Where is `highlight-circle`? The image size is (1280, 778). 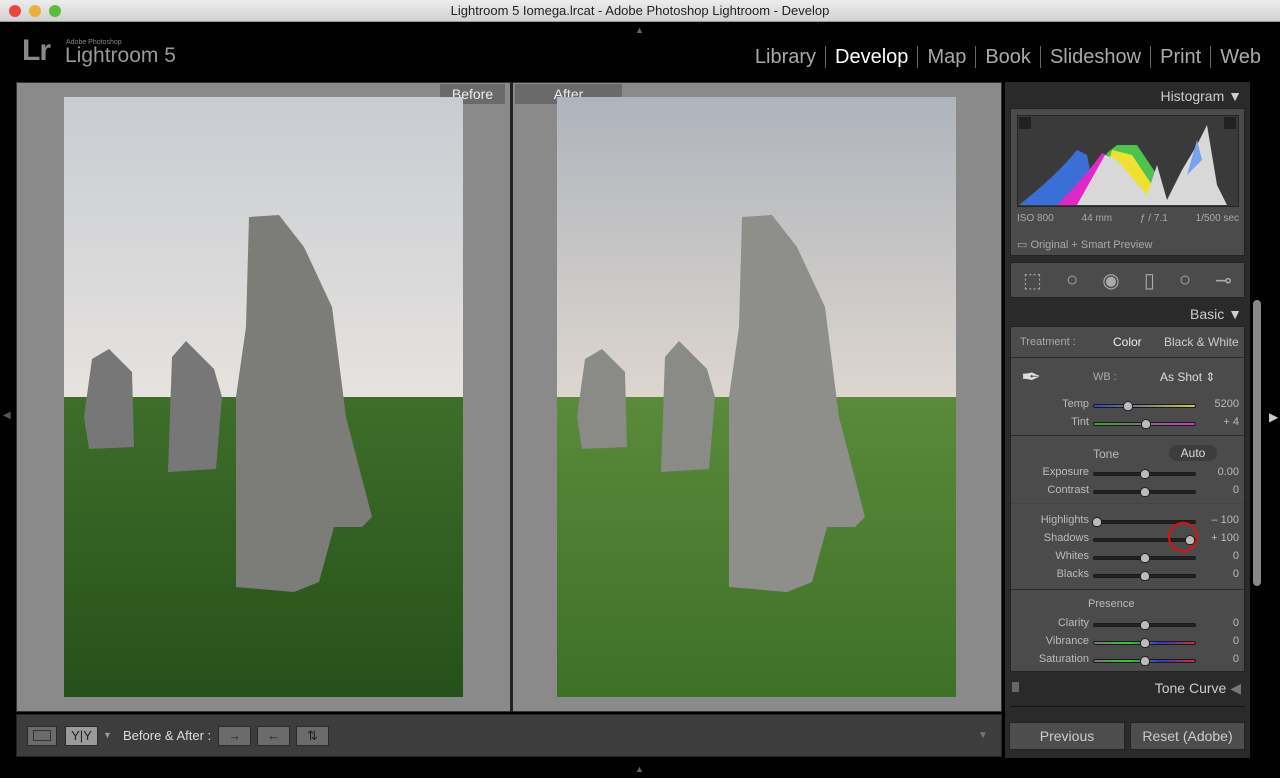 highlight-circle is located at coordinates (1183, 537).